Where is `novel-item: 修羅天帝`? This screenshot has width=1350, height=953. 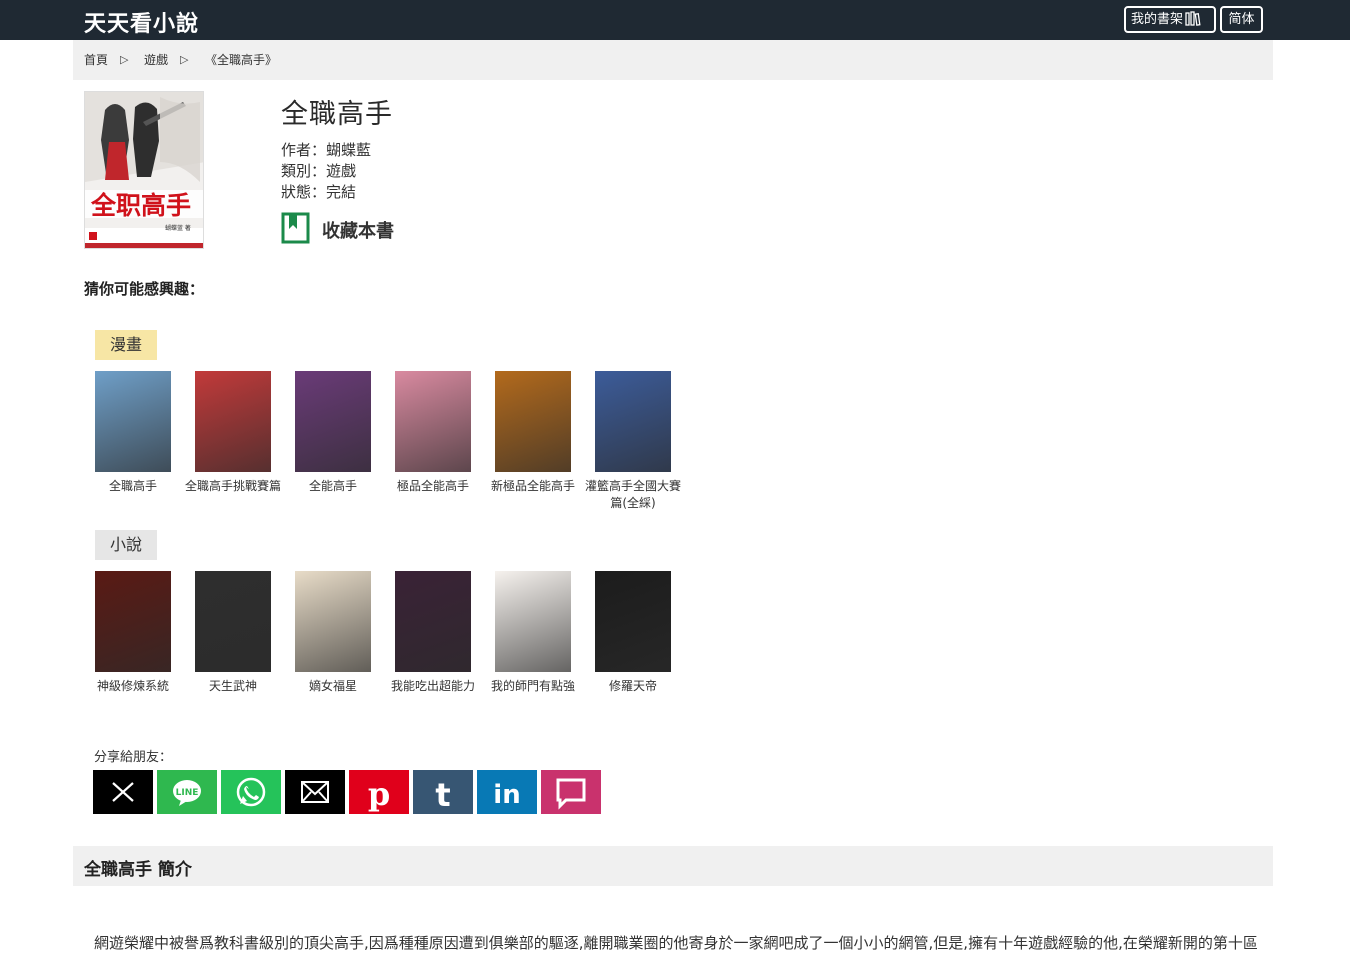
novel-item: 修羅天帝 is located at coordinates (633, 633).